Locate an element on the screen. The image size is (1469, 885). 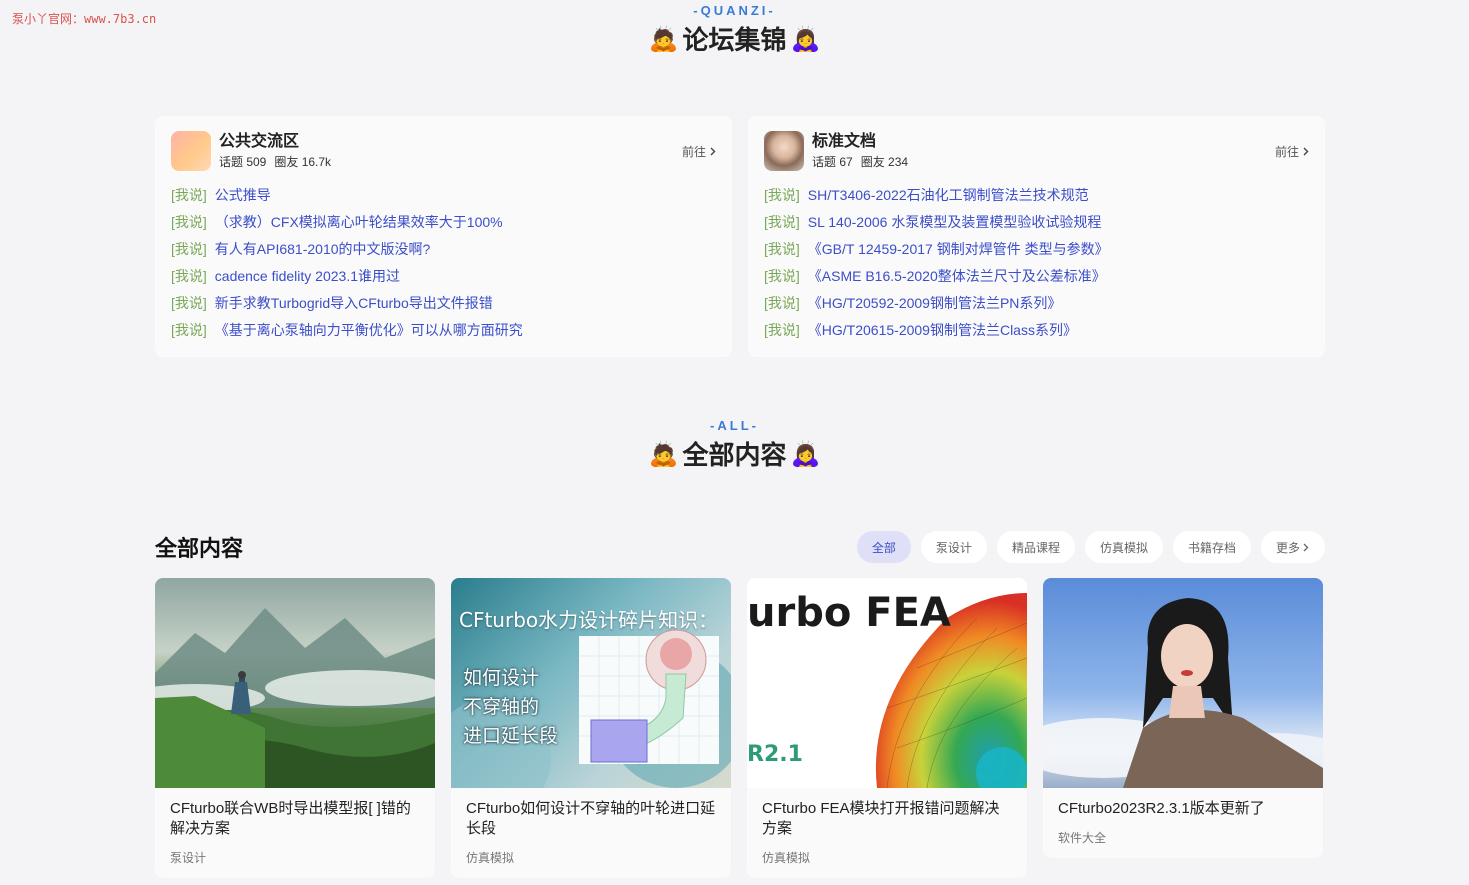
list-item: [我说] SL 140-2006 水泵模型及装置模型验收试验规程 is located at coordinates (1036, 222).